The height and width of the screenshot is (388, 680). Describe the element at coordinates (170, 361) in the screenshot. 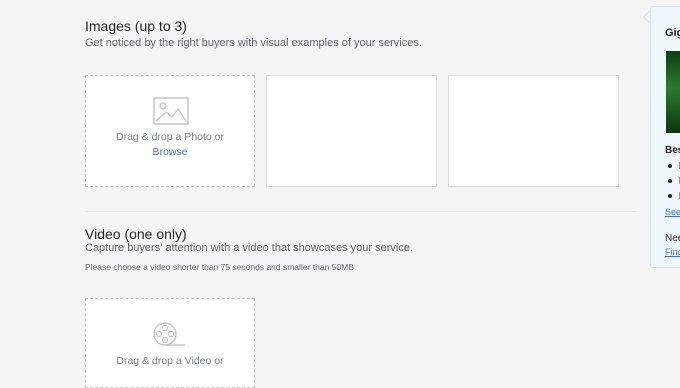

I see `video-dropzone-label: Drag & drop a Video or` at that location.